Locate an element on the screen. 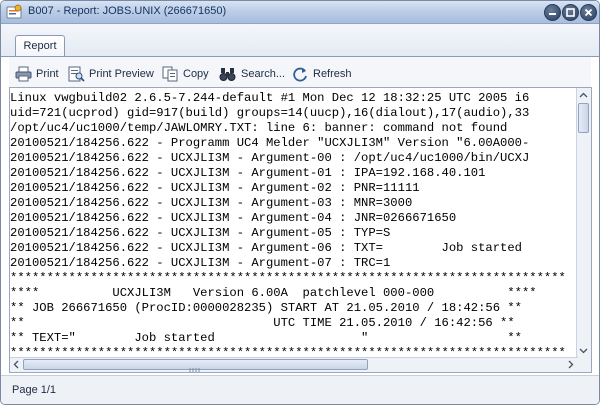  scroll-corner is located at coordinates (584, 365).